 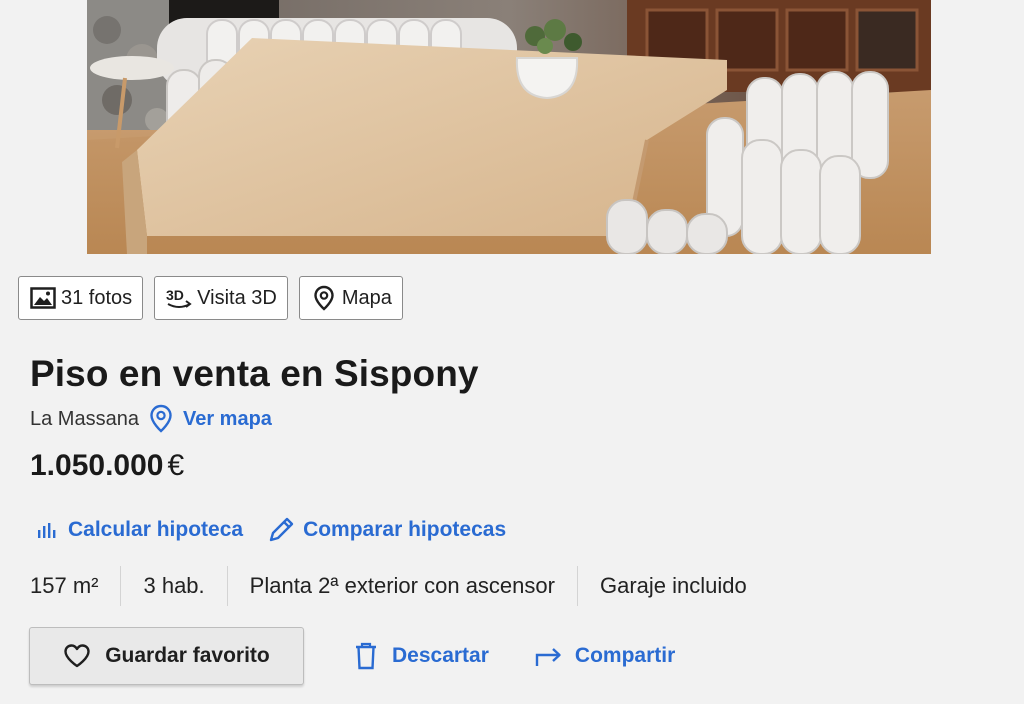 What do you see at coordinates (227, 419) in the screenshot?
I see `view-map-link: Ver mapa` at bounding box center [227, 419].